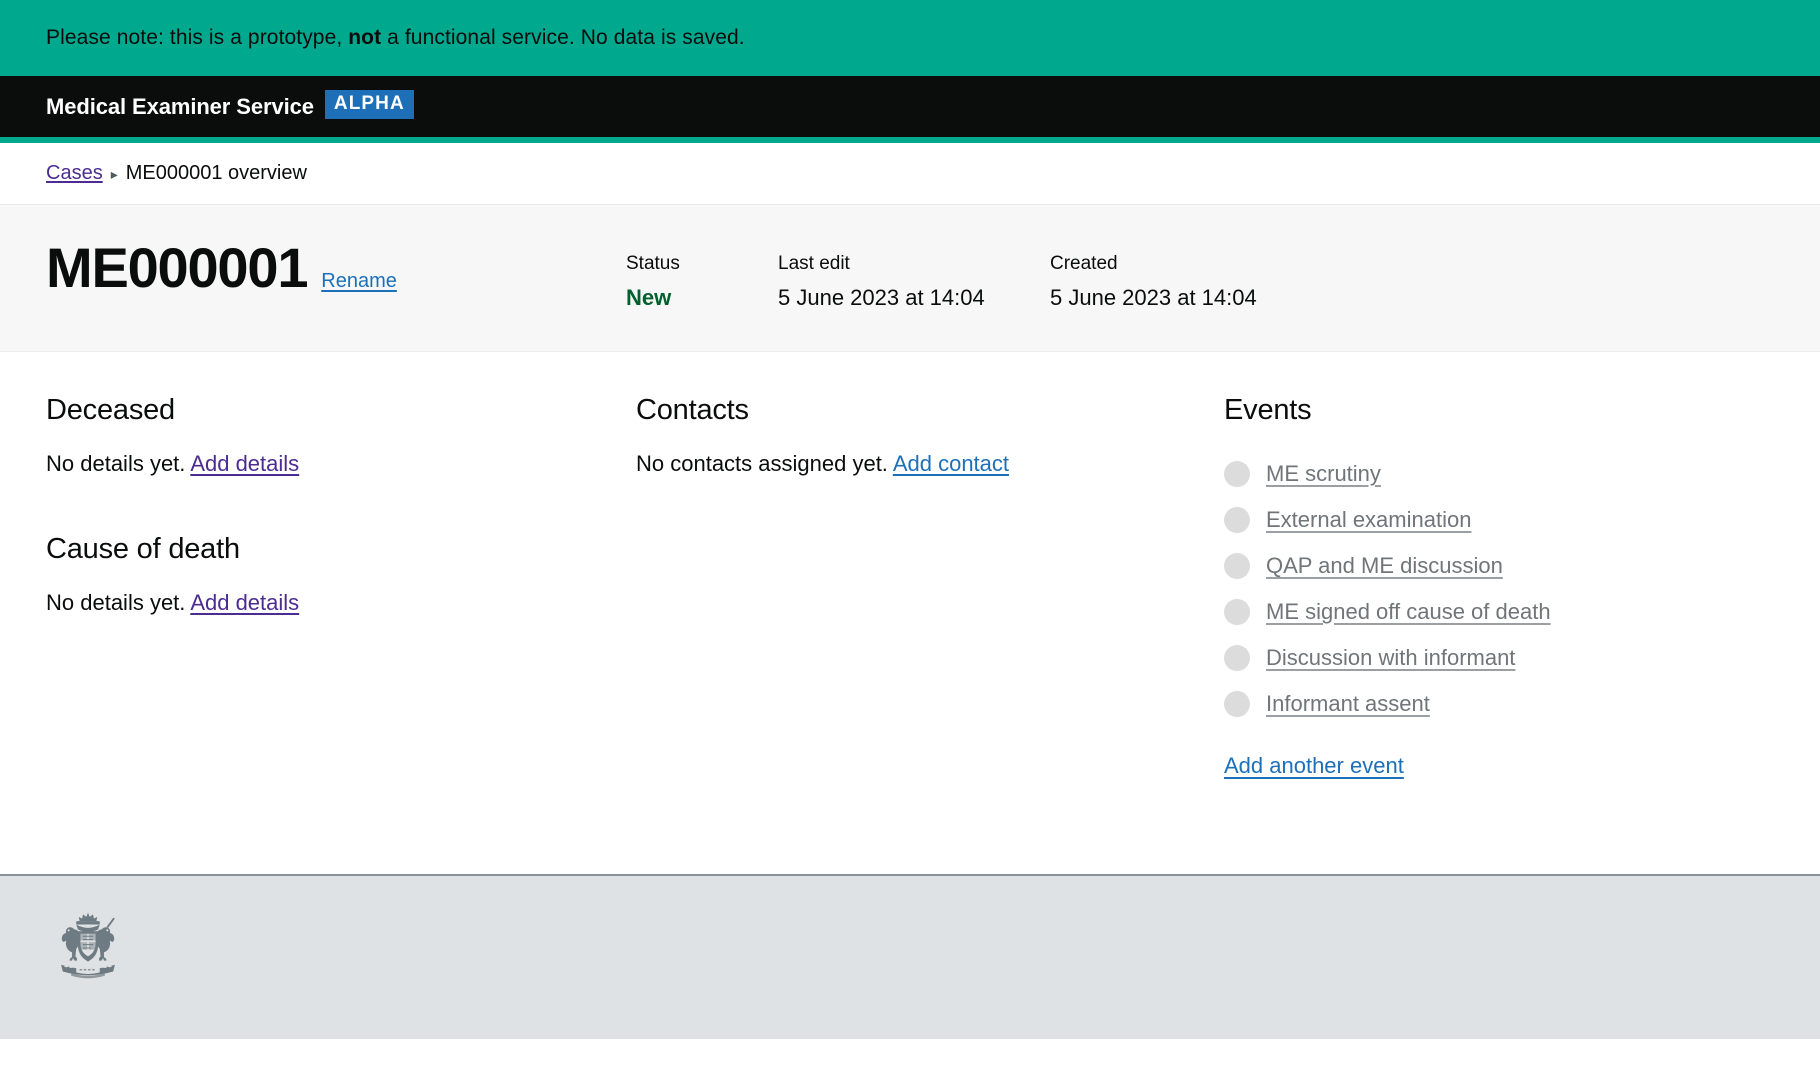 This screenshot has width=1820, height=1089. I want to click on case-title-wrap: ME000001 Rename, so click(336, 267).